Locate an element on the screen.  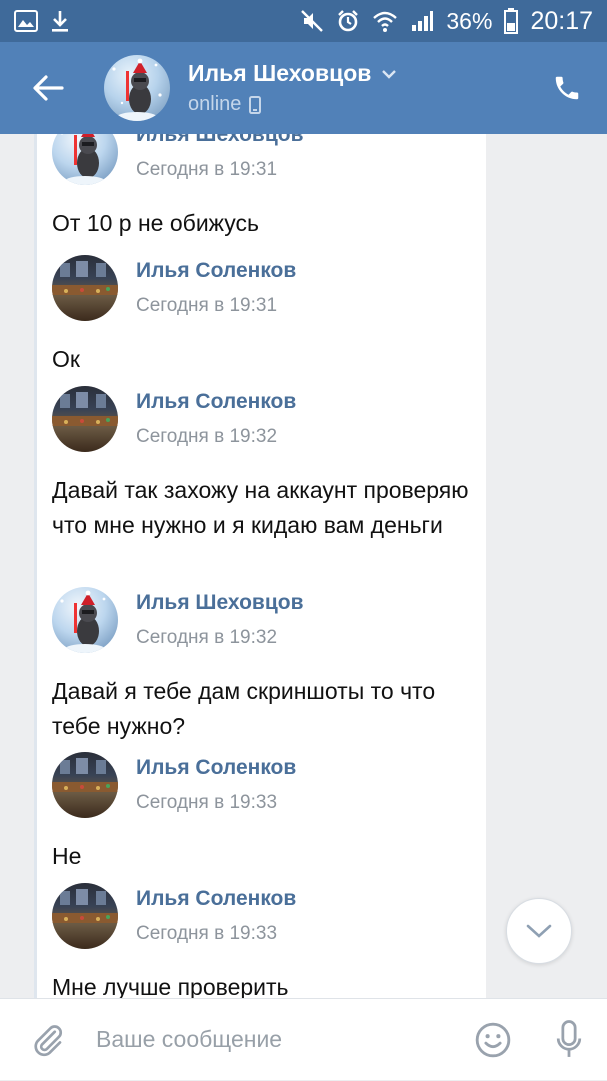
message-item: Илья Соленков Сегодня в 19:31 Ок is located at coordinates (267, 312).